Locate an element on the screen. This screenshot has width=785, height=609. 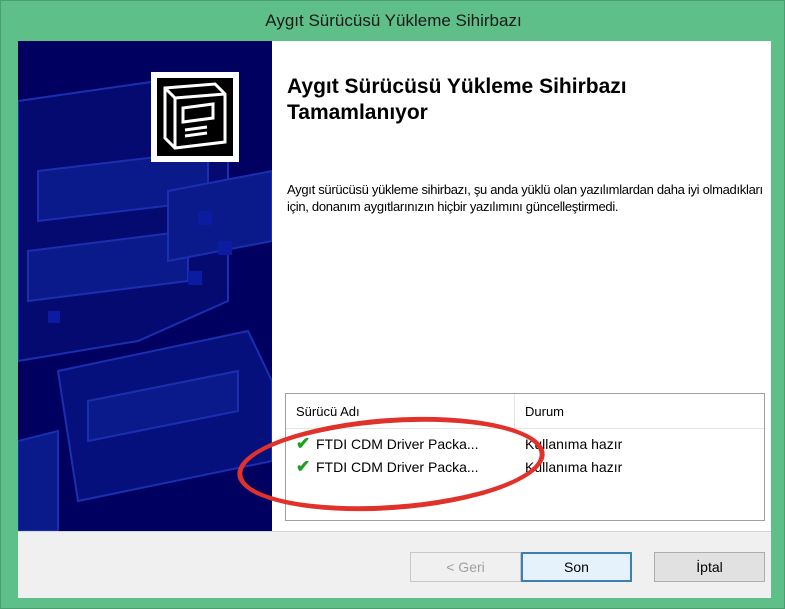
back-button: < Geri is located at coordinates (465, 567).